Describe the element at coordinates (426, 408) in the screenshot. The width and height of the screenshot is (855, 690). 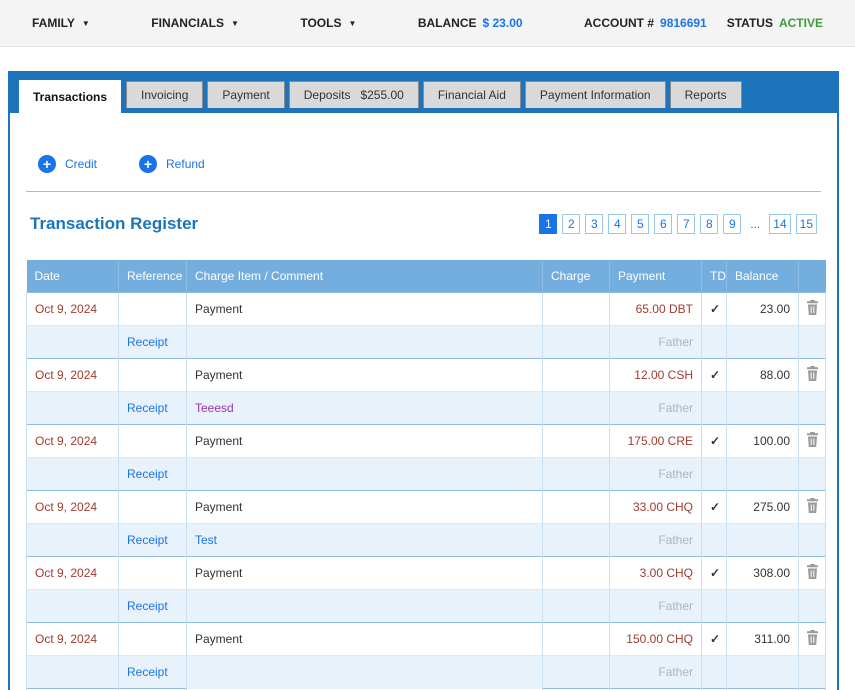
I see `table-subrow: Receipt Teeesd Father` at that location.